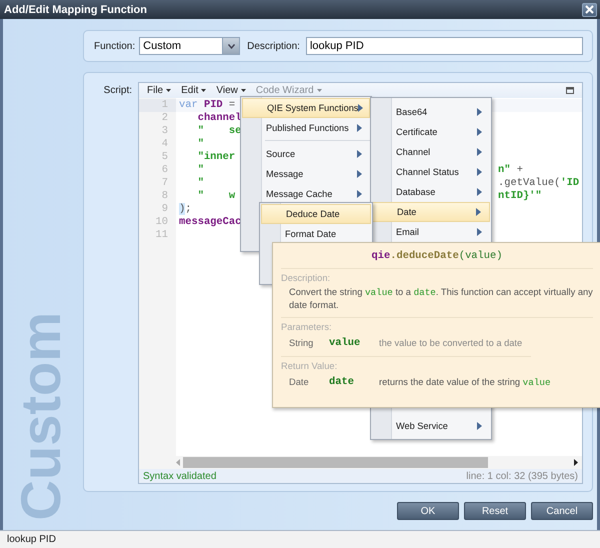  Describe the element at coordinates (161, 222) in the screenshot. I see `line-number: 10` at that location.